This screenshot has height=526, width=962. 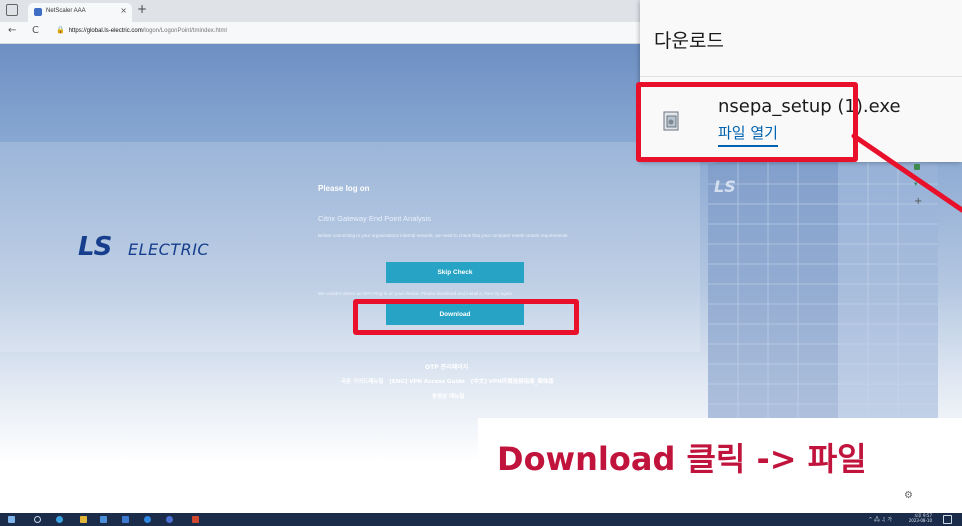 I want to click on system-tray: ^ 🖧 ♫ 가, so click(x=880, y=520).